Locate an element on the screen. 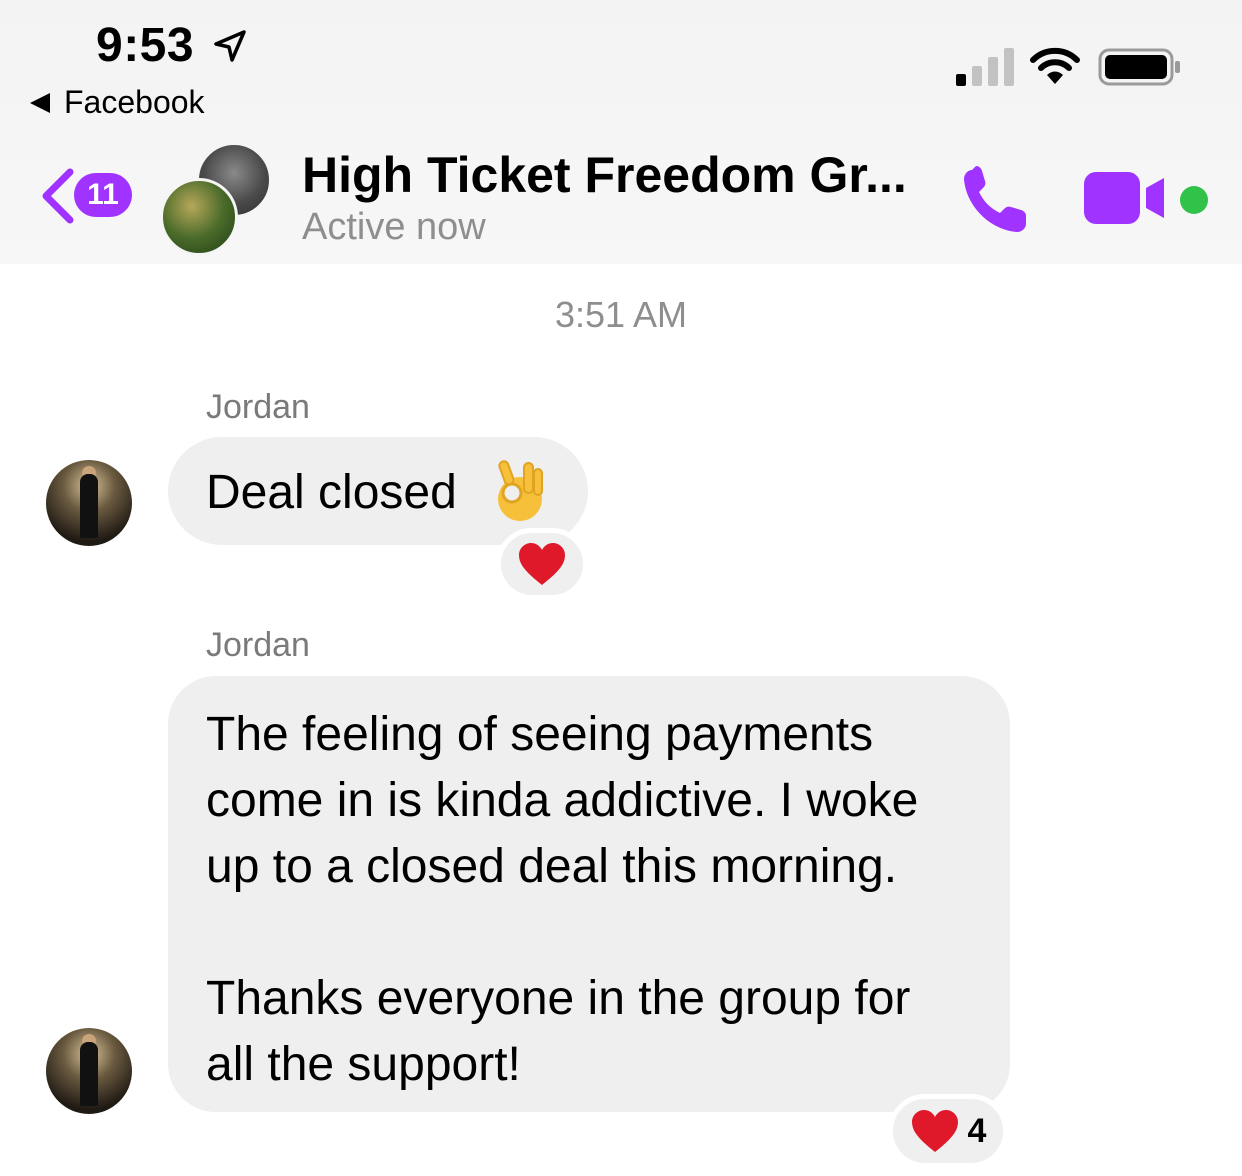 This screenshot has height=1176, width=1242. location-arrow-icon is located at coordinates (230, 46).